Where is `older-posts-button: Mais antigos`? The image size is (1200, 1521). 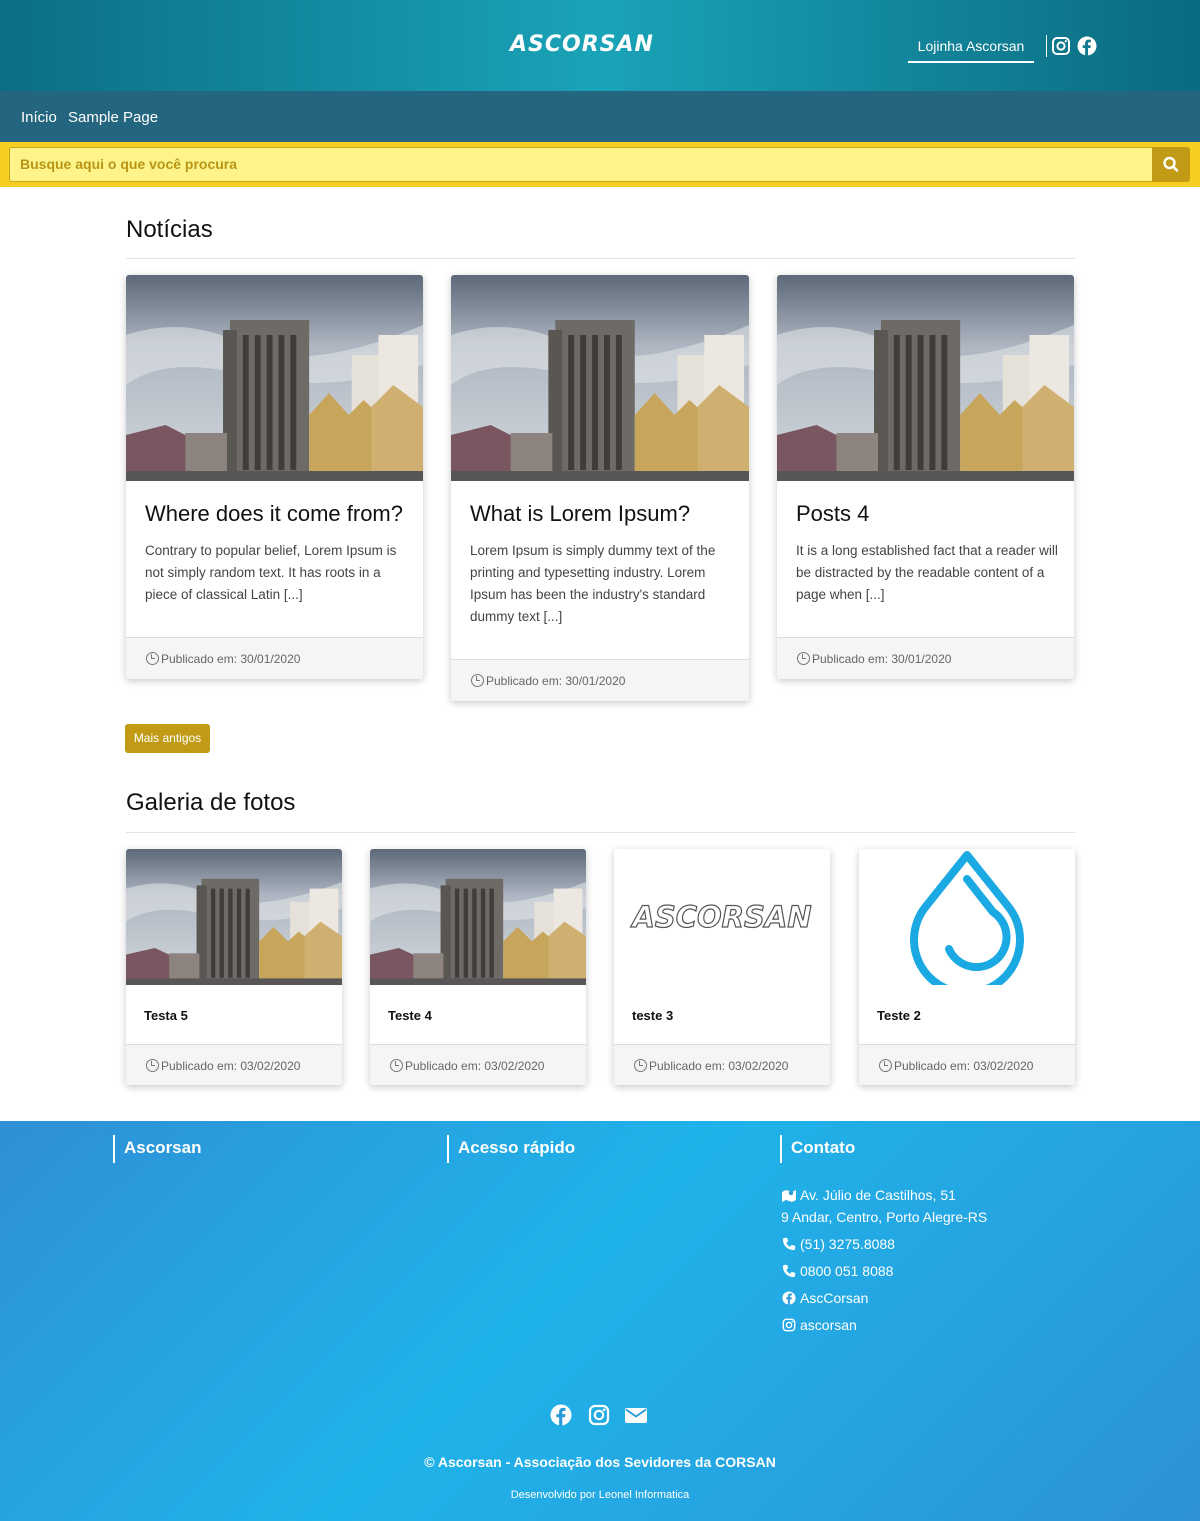
older-posts-button: Mais antigos is located at coordinates (167, 738).